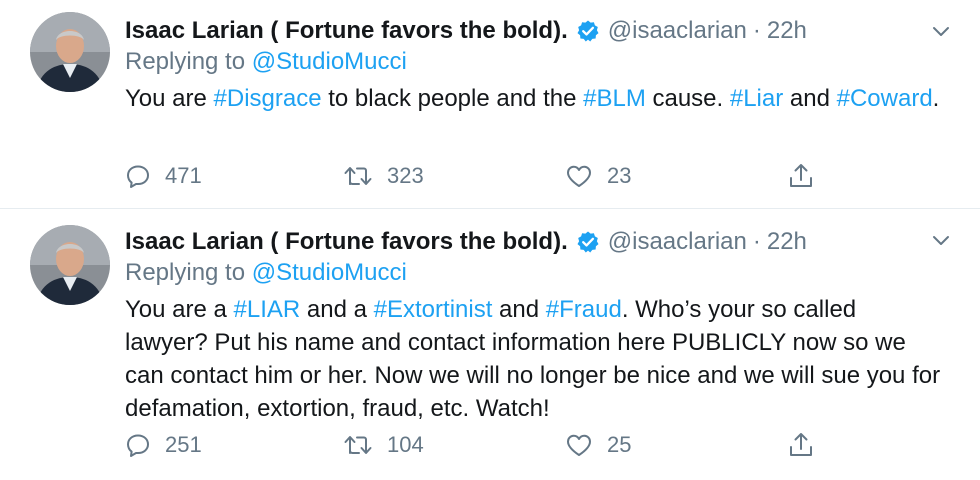  What do you see at coordinates (619, 444) in the screenshot?
I see `like-count: 25` at bounding box center [619, 444].